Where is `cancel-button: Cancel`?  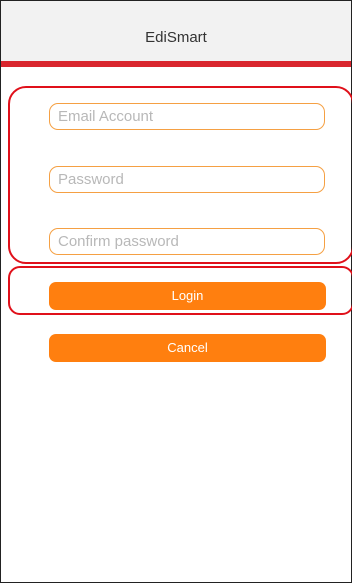
cancel-button: Cancel is located at coordinates (187, 348).